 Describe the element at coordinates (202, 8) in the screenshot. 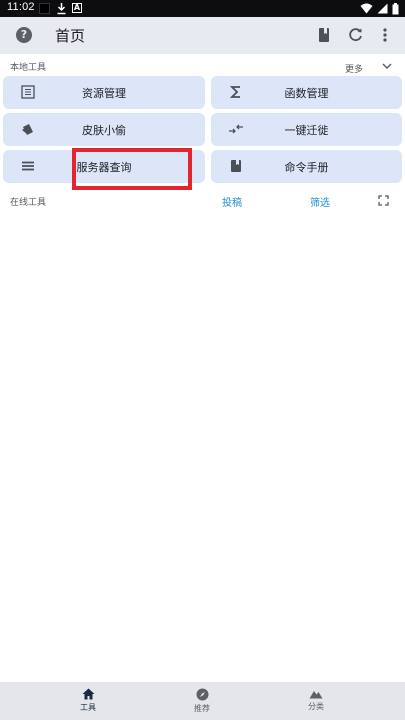

I see `status-bar: 11:02 A` at that location.